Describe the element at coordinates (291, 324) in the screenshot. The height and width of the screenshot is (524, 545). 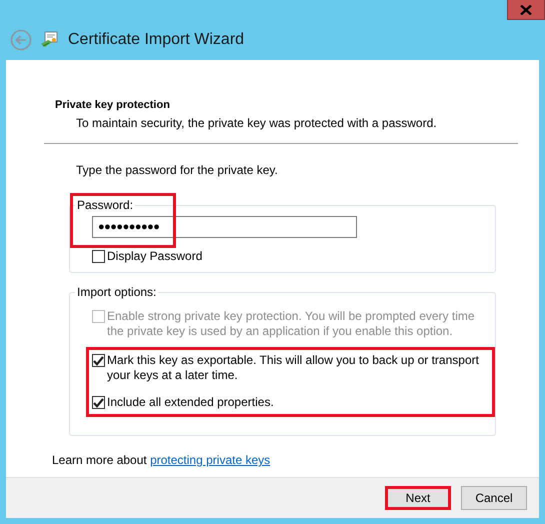
I see `checkbox-label: Enable strong private key protection. You will be prompted every time the private key is used by an application if you enable this option.` at that location.